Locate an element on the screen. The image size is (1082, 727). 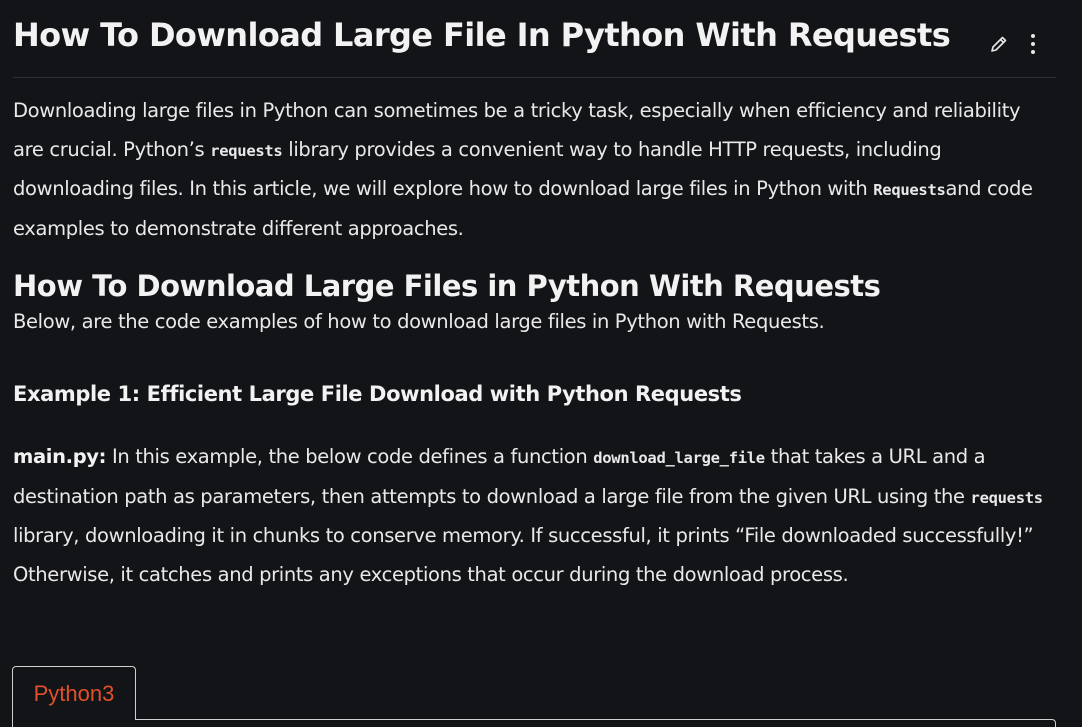
inline-code-function: download_large_file is located at coordinates (679, 458).